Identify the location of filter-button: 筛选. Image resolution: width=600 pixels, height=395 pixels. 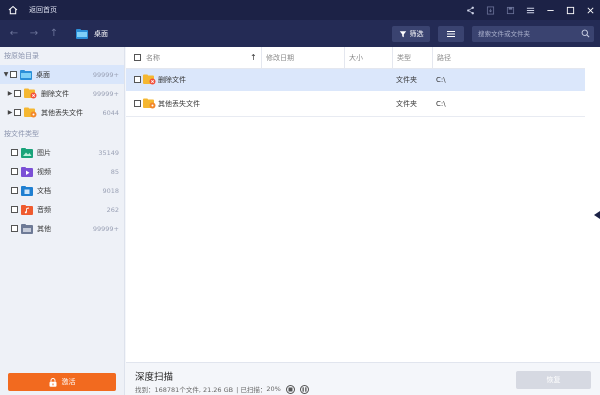
(411, 34).